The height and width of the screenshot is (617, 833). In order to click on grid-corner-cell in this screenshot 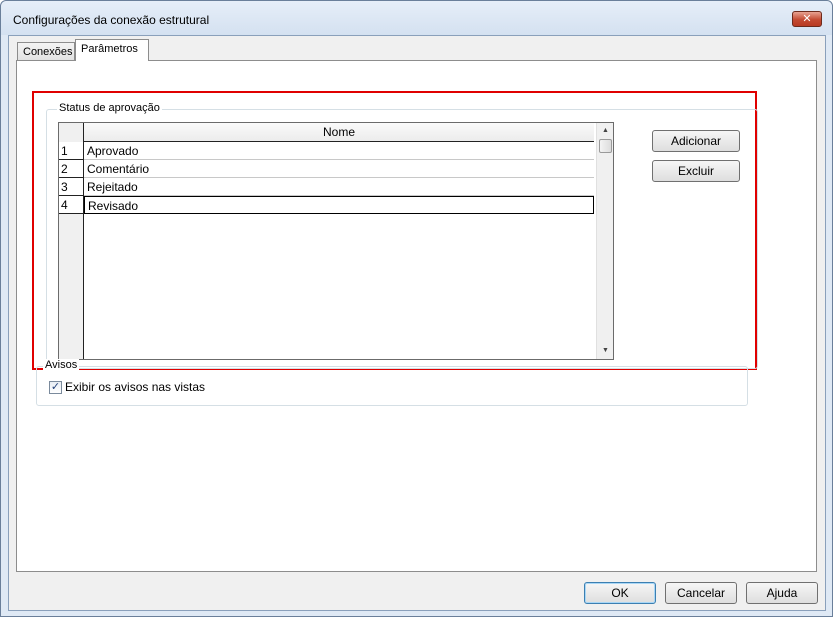, I will do `click(71, 132)`.